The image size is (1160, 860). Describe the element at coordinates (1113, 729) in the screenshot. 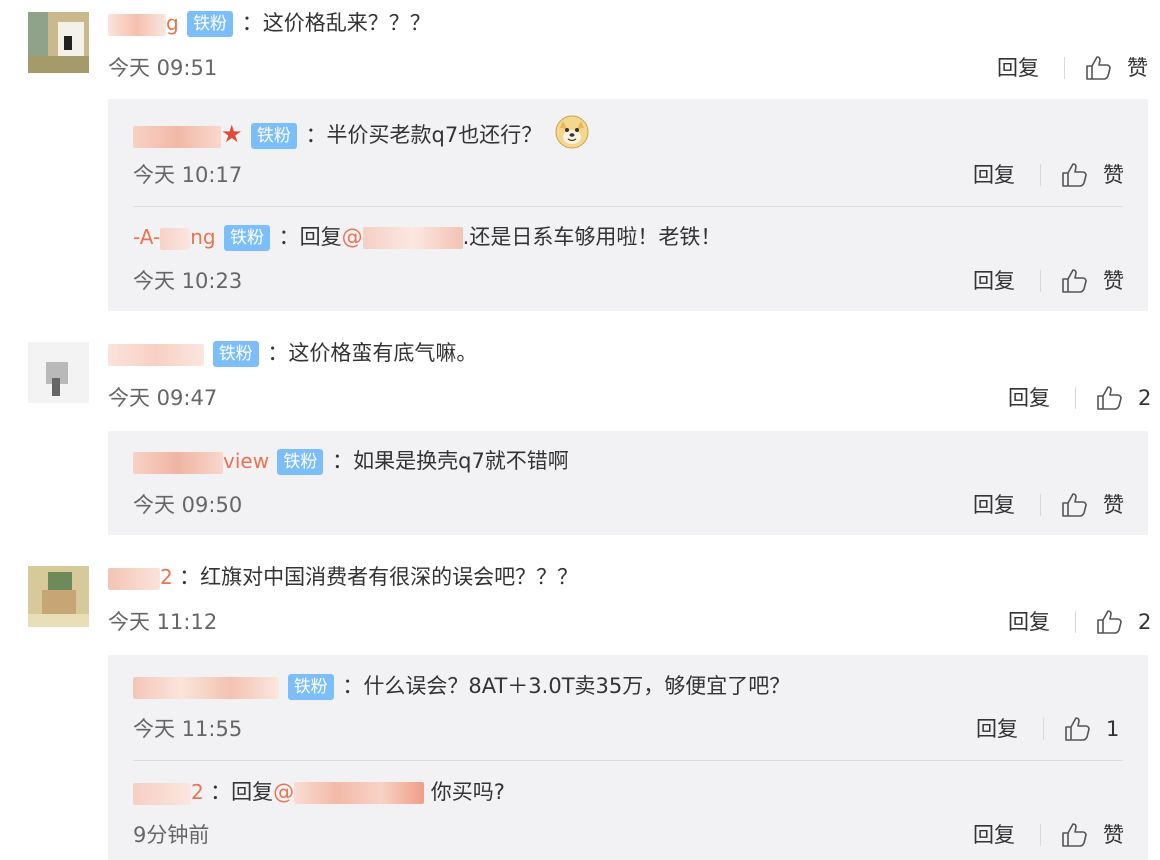

I see `like-count: 1` at that location.